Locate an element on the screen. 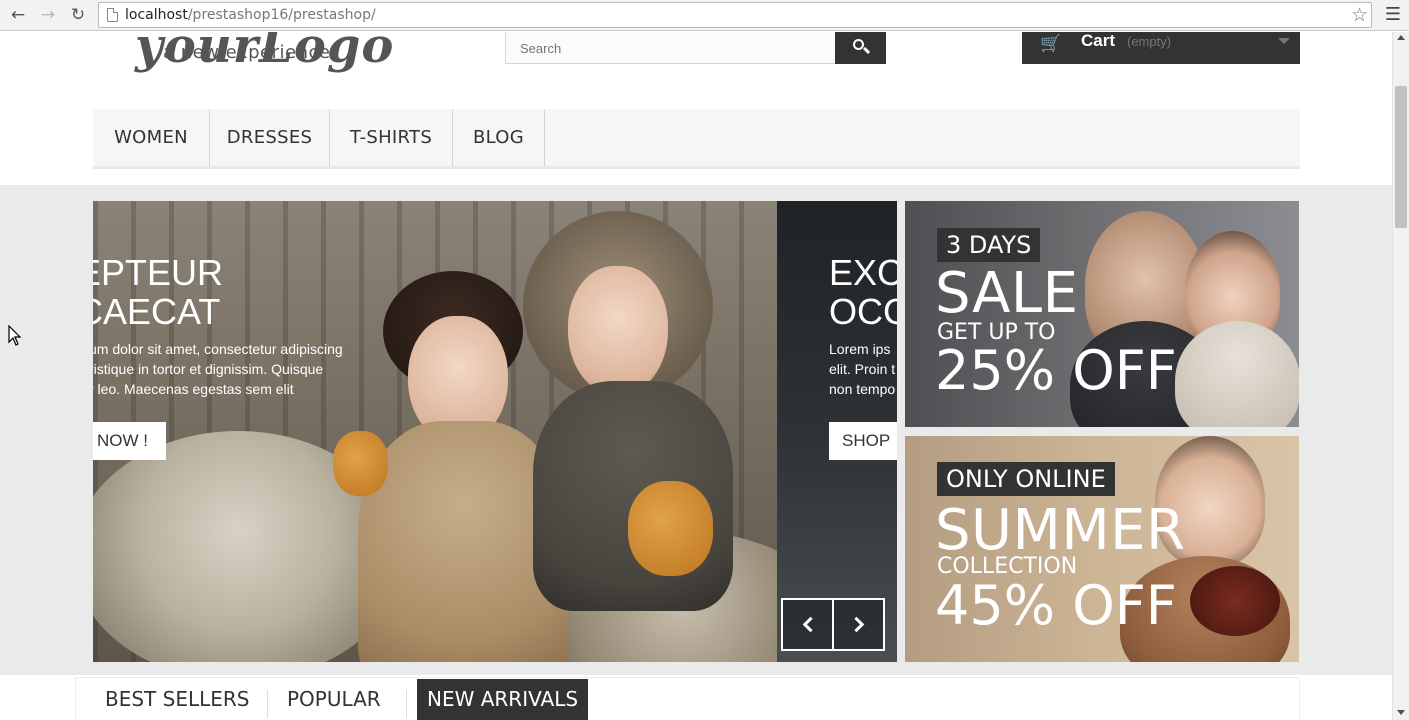 This screenshot has width=1409, height=720. slider-next-button is located at coordinates (858, 624).